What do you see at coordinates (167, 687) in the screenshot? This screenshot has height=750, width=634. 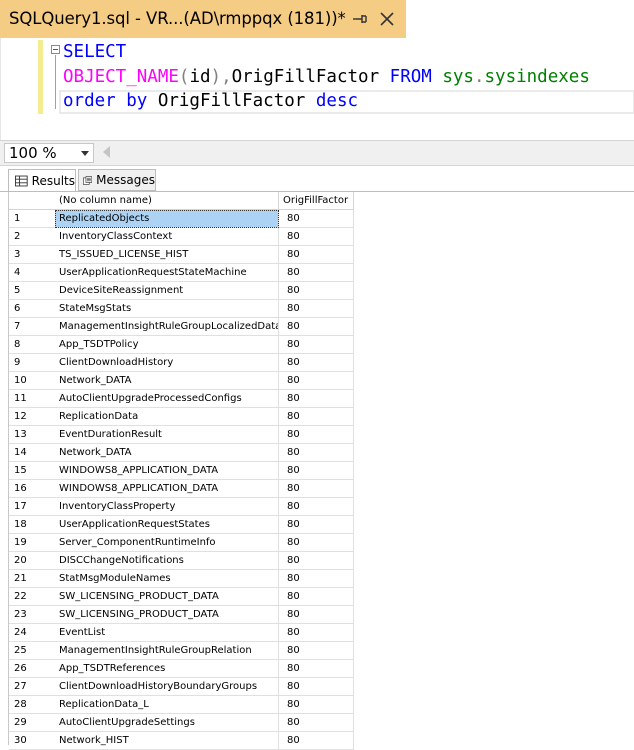 I see `name-cell: ClientDownloadHistoryBoundaryGroups` at bounding box center [167, 687].